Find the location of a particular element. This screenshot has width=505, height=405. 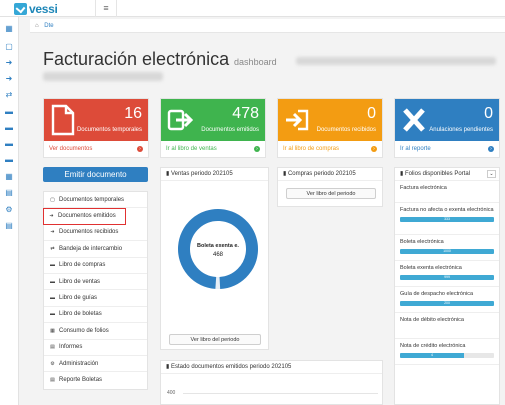

logo-mark-icon is located at coordinates (20, 8).